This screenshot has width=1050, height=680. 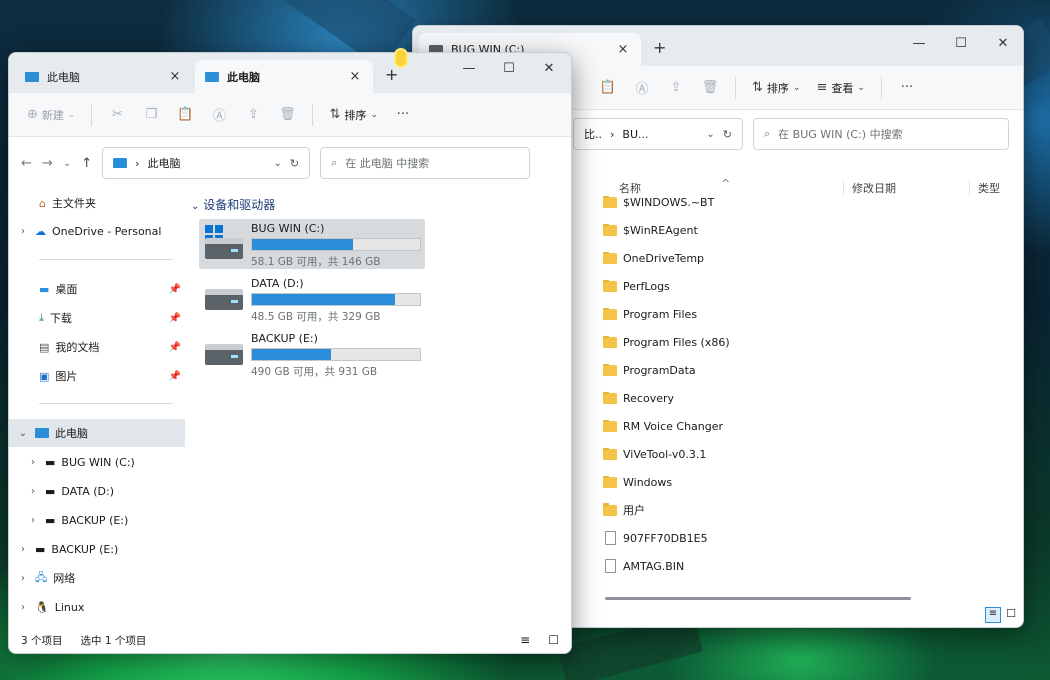 What do you see at coordinates (813, 426) in the screenshot?
I see `file-row: RM Voice Changer2022/9/28 10:42文件夹` at bounding box center [813, 426].